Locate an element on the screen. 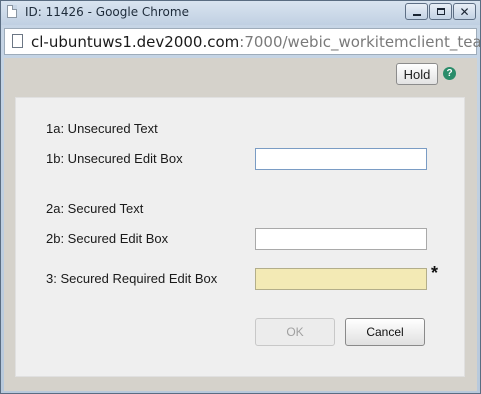 The image size is (481, 394). label-unsecured-edit-box: 1b: Unsecured Edit Box is located at coordinates (114, 158).